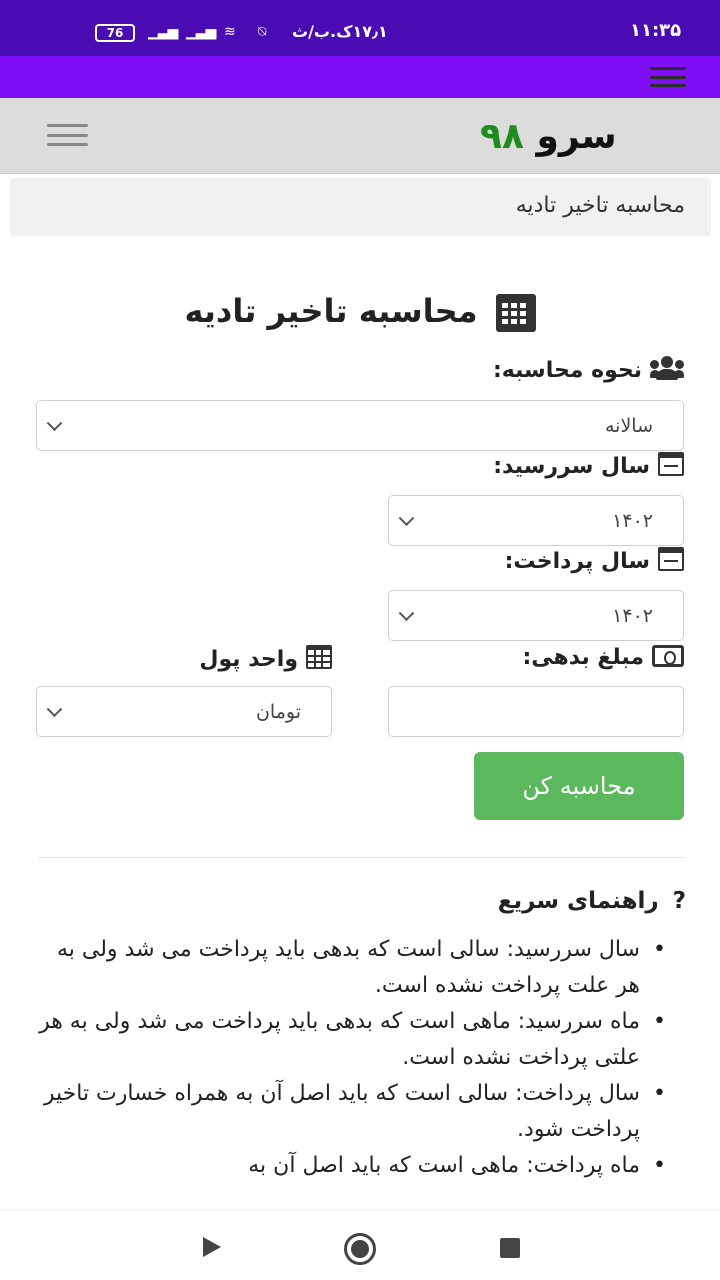 This screenshot has height=1280, width=720. What do you see at coordinates (656, 30) in the screenshot?
I see `status-time: ۱۱:۳۵` at bounding box center [656, 30].